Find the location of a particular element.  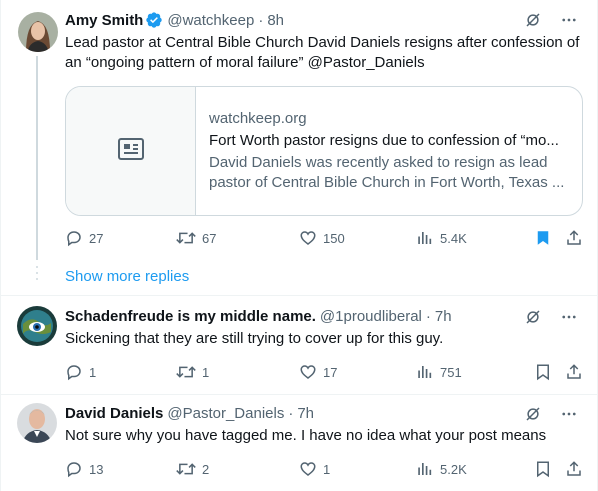

tweet-header: David Daniels @Pastor_Daniels · 7h is located at coordinates (189, 413).